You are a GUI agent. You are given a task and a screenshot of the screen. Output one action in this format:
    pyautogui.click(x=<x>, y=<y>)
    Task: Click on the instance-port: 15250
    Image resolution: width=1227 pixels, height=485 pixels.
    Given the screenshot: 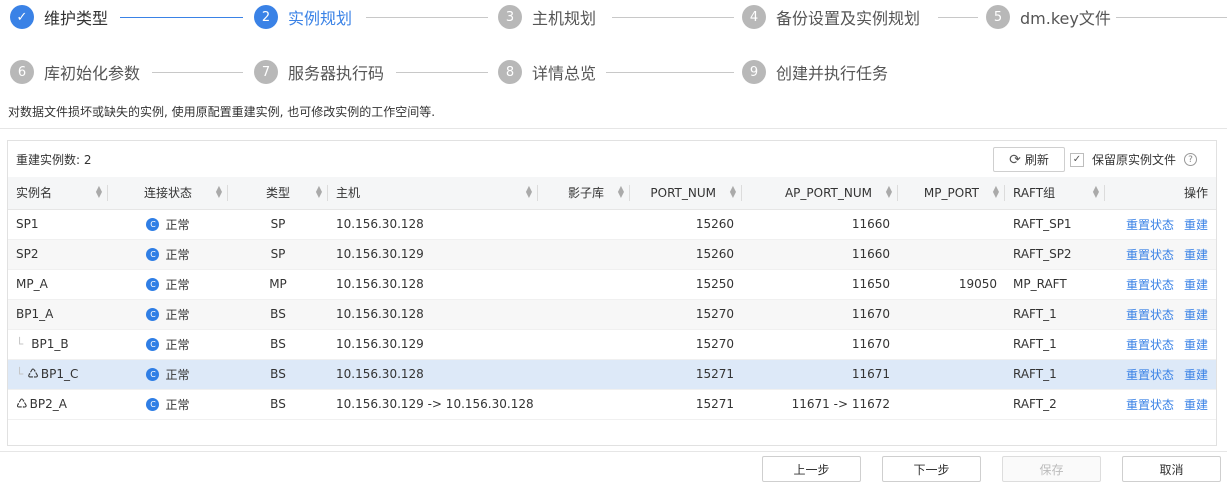 What is the action you would take?
    pyautogui.click(x=686, y=284)
    